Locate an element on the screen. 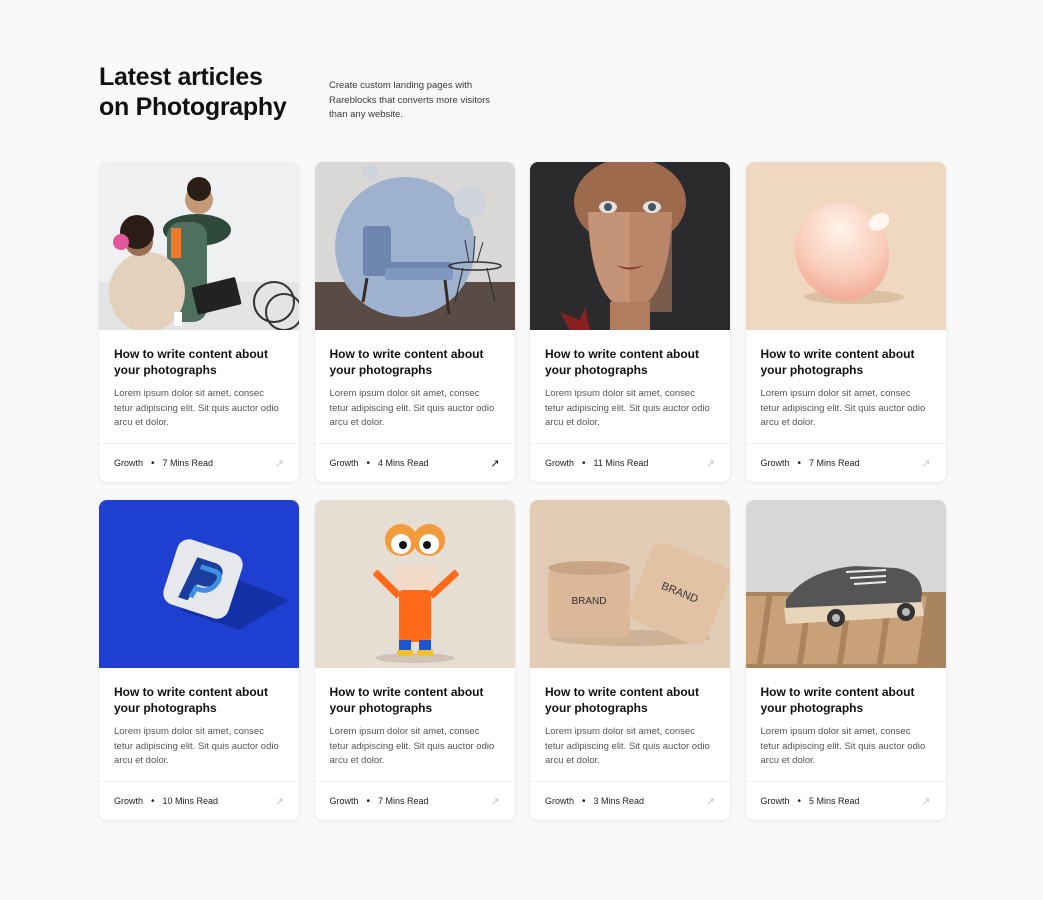 The height and width of the screenshot is (900, 1043). sneaker-car-image is located at coordinates (845, 584).